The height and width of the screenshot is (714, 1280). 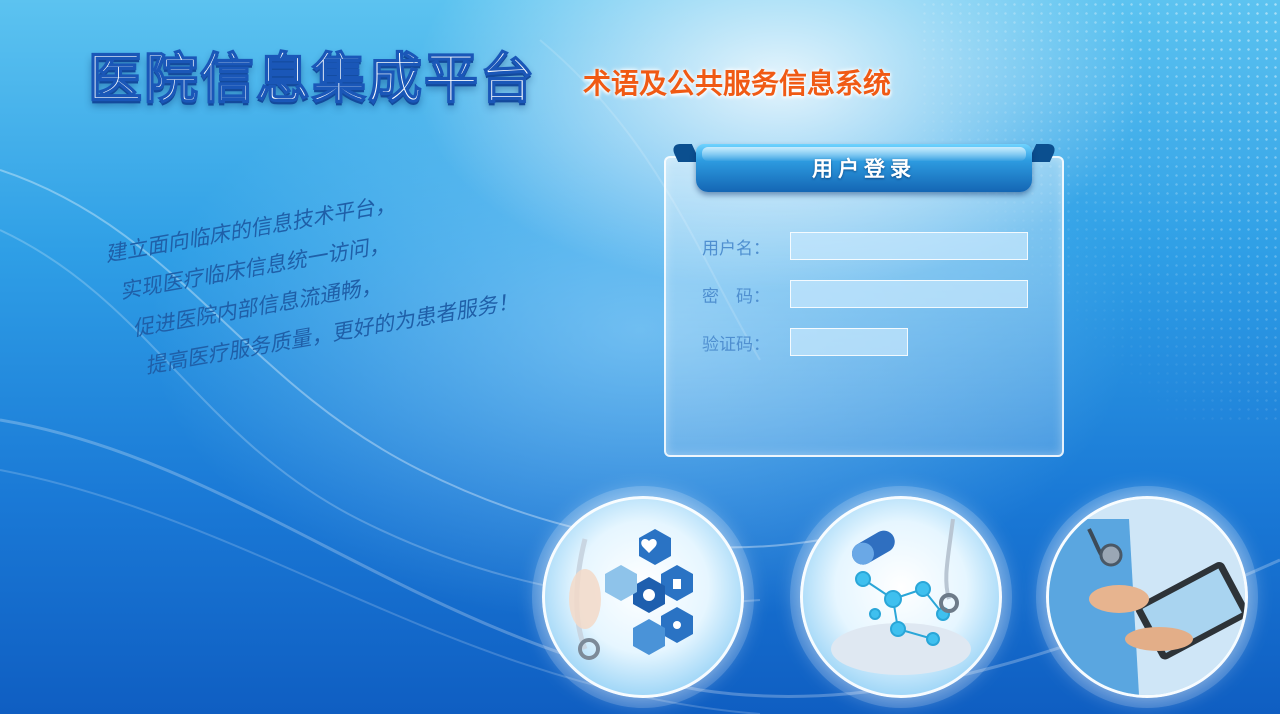 What do you see at coordinates (849, 342) in the screenshot?
I see `captcha-input` at bounding box center [849, 342].